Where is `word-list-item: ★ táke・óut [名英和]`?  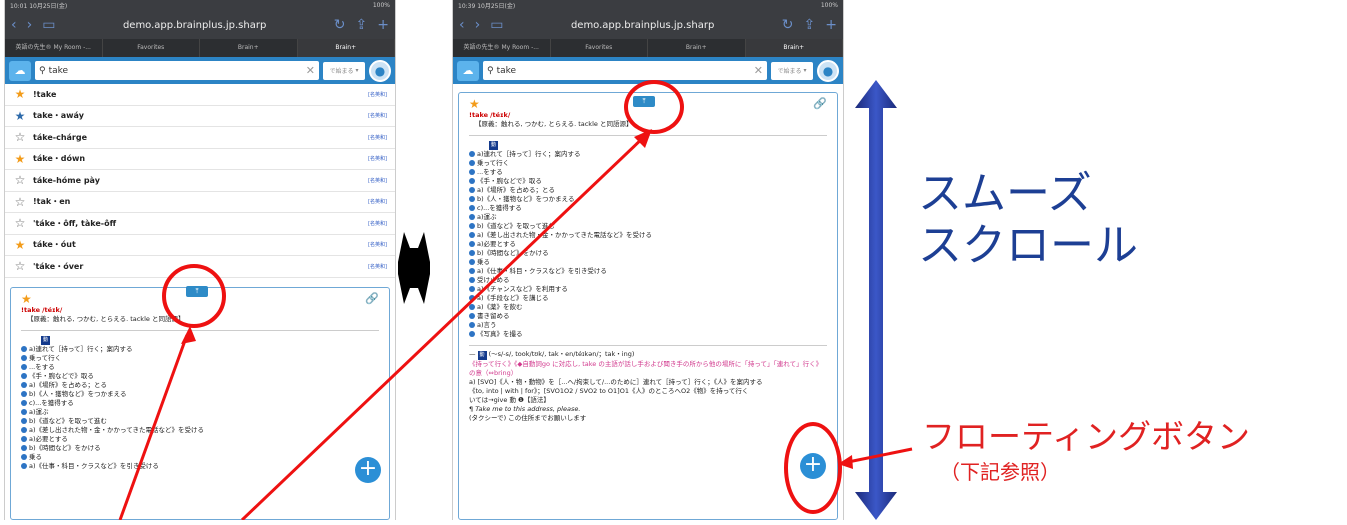
word-list-item: ★ táke・óut [名英和] is located at coordinates (200, 245).